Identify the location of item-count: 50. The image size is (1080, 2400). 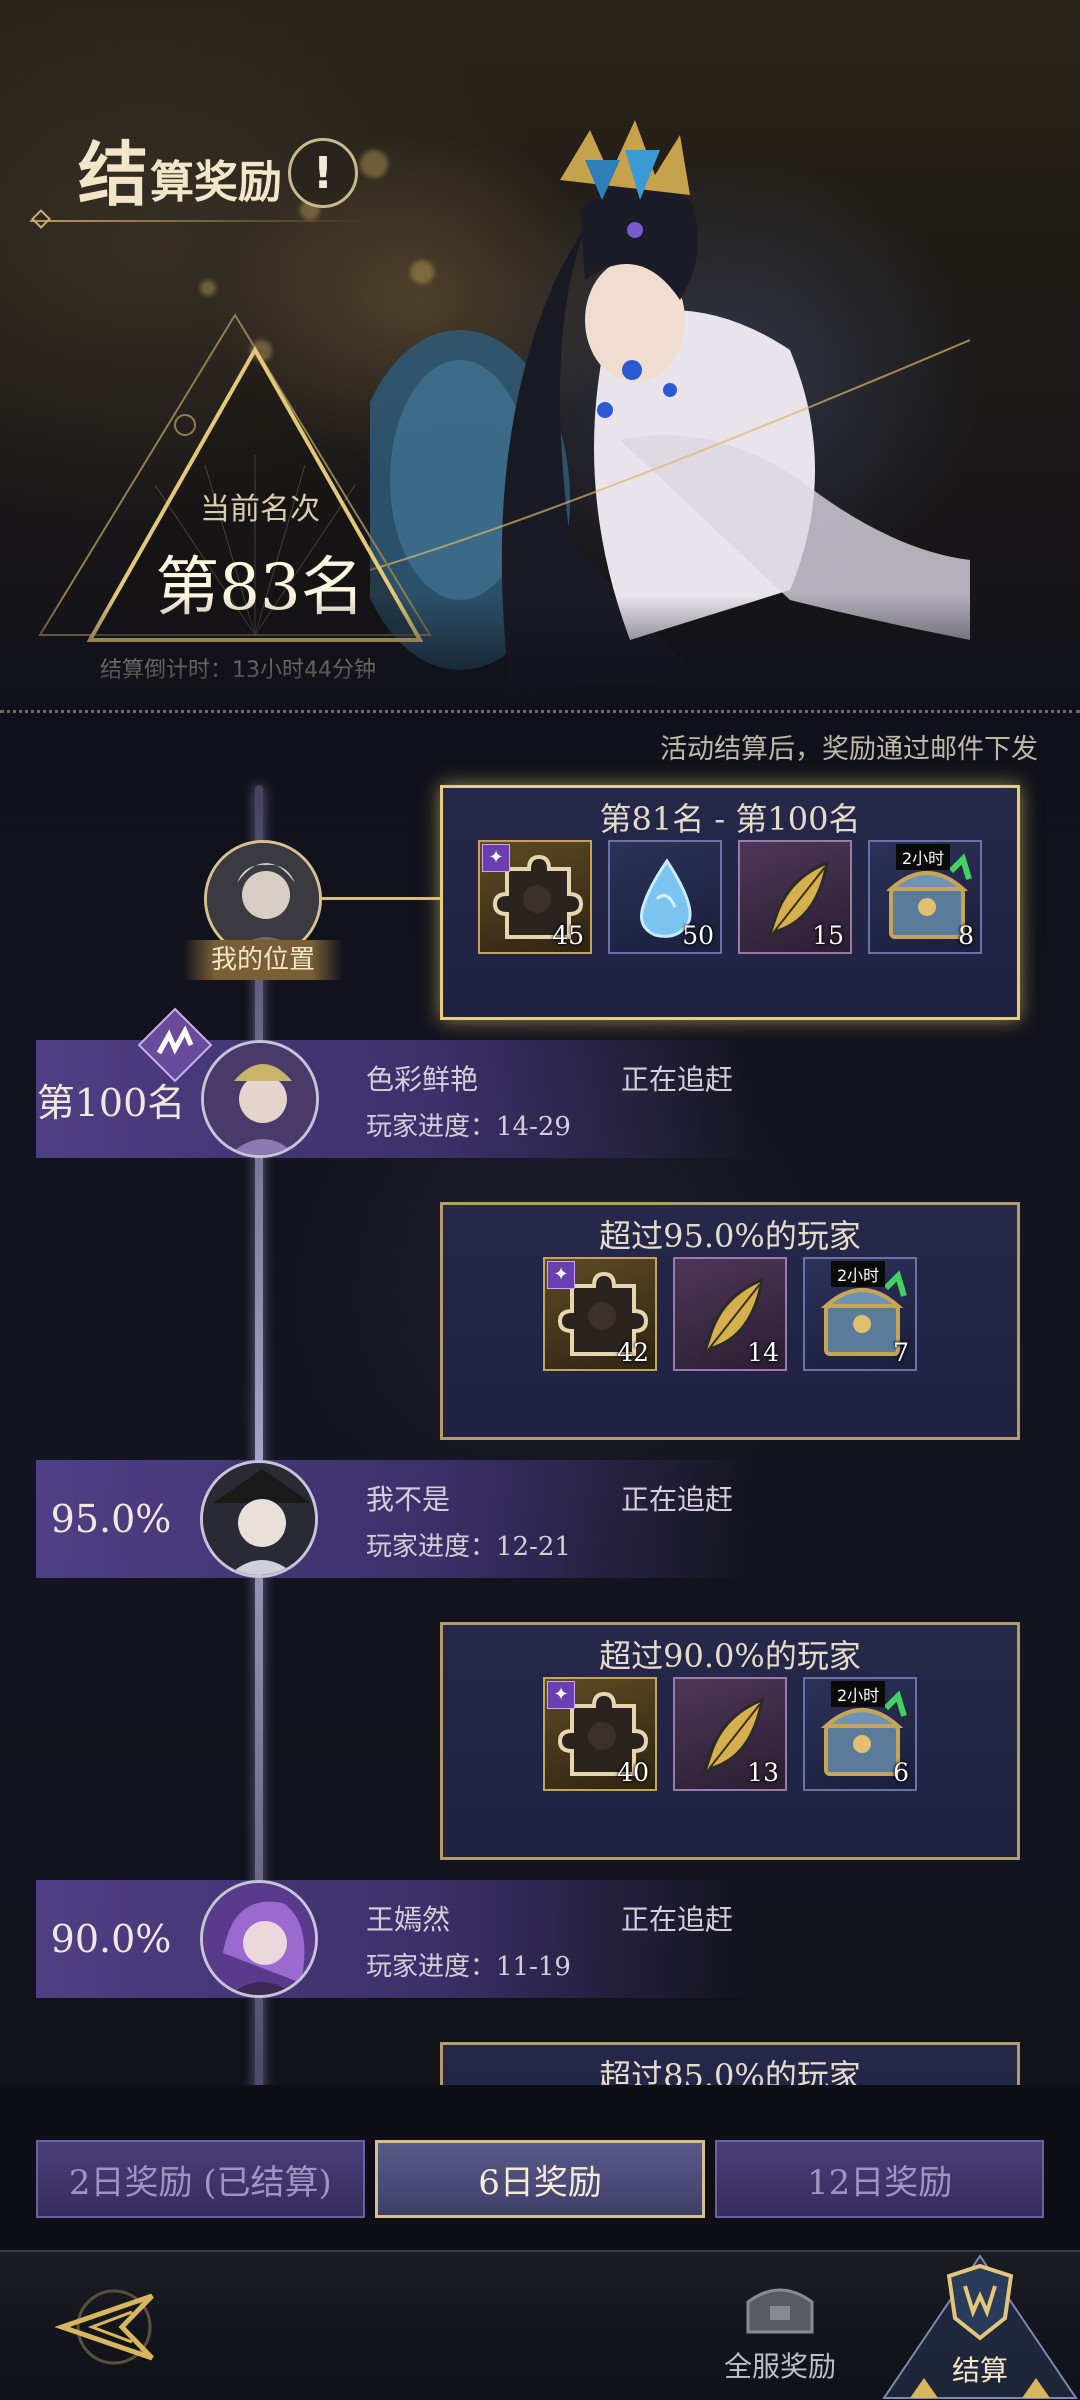
(698, 935).